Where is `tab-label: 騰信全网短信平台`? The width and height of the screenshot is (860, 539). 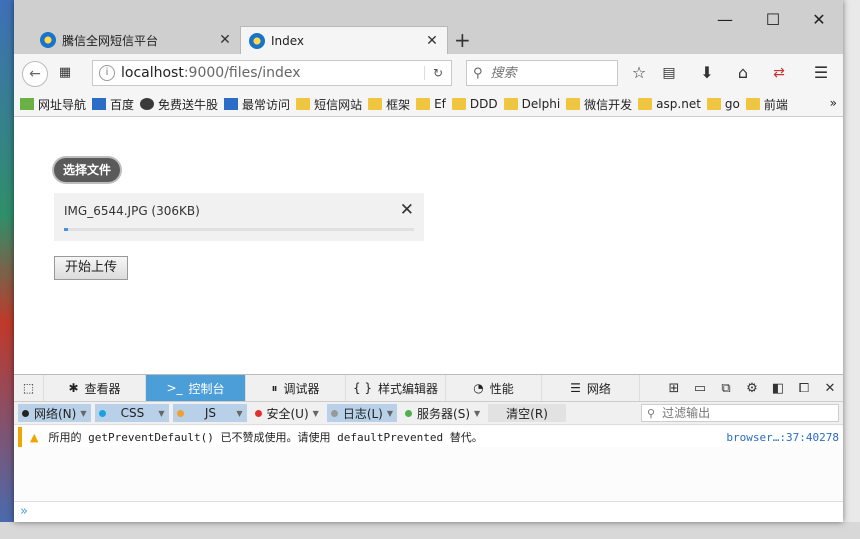
tab-label: 騰信全网短信平台 is located at coordinates (110, 40).